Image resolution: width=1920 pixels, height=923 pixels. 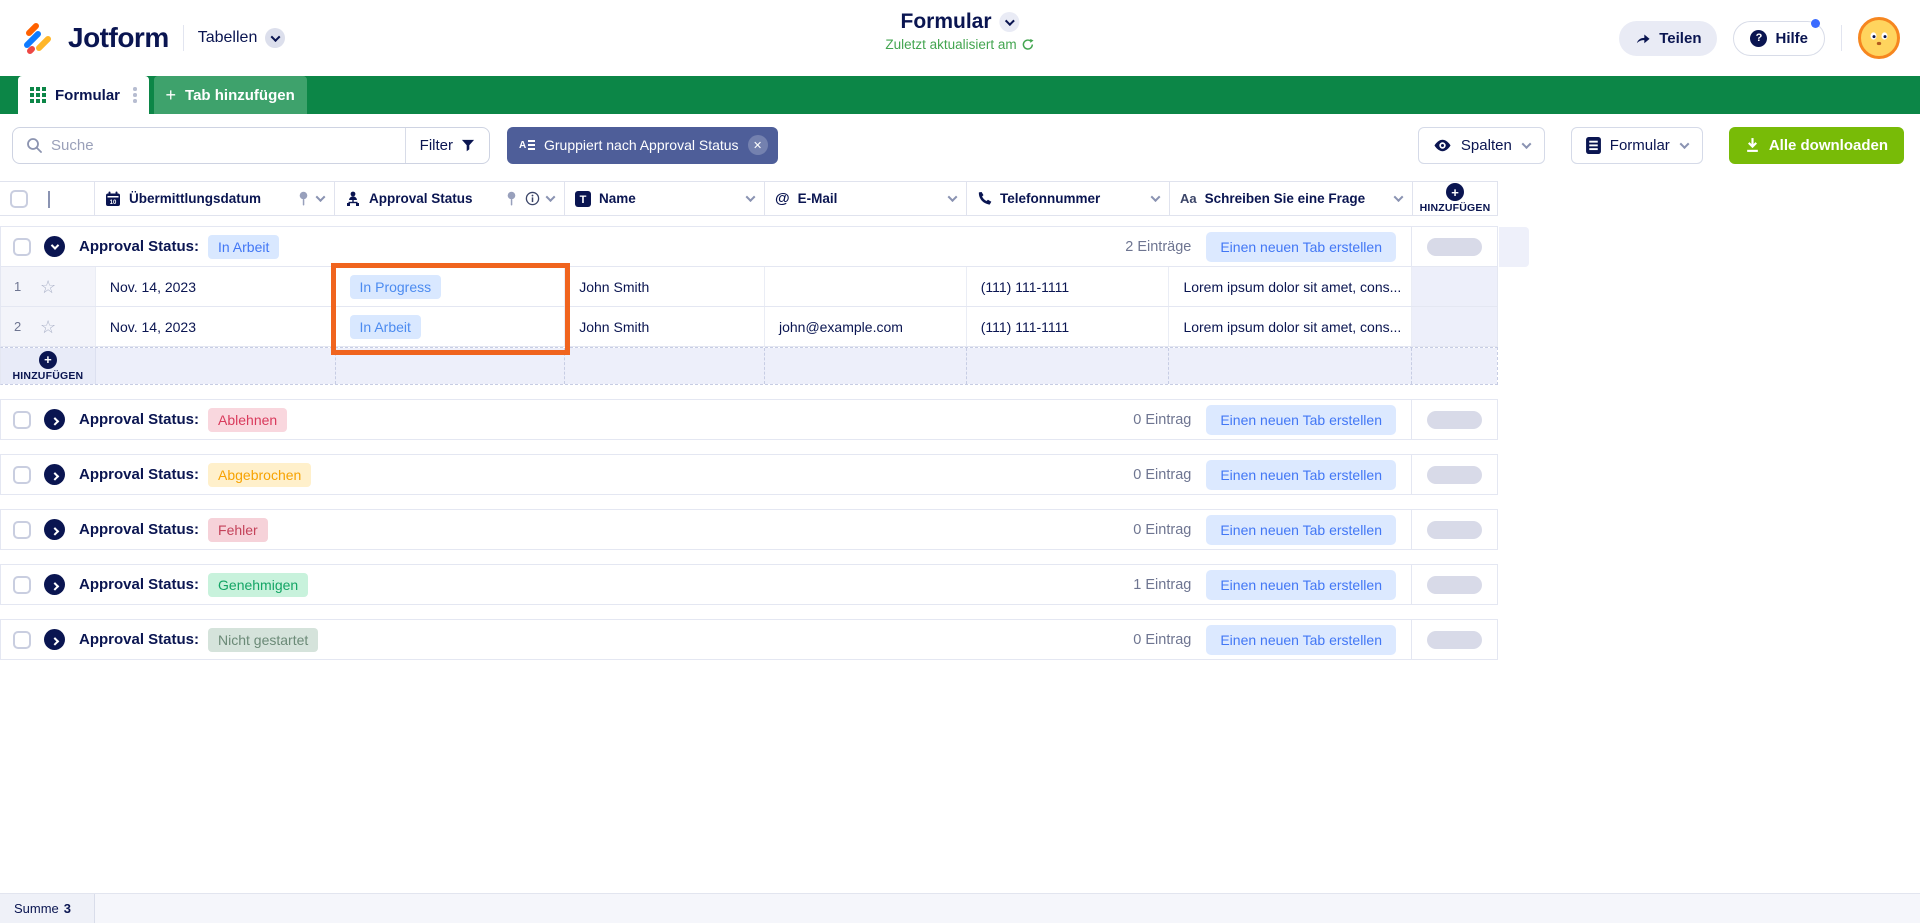 What do you see at coordinates (1779, 37) in the screenshot?
I see `help-button: ? Hilfe` at bounding box center [1779, 37].